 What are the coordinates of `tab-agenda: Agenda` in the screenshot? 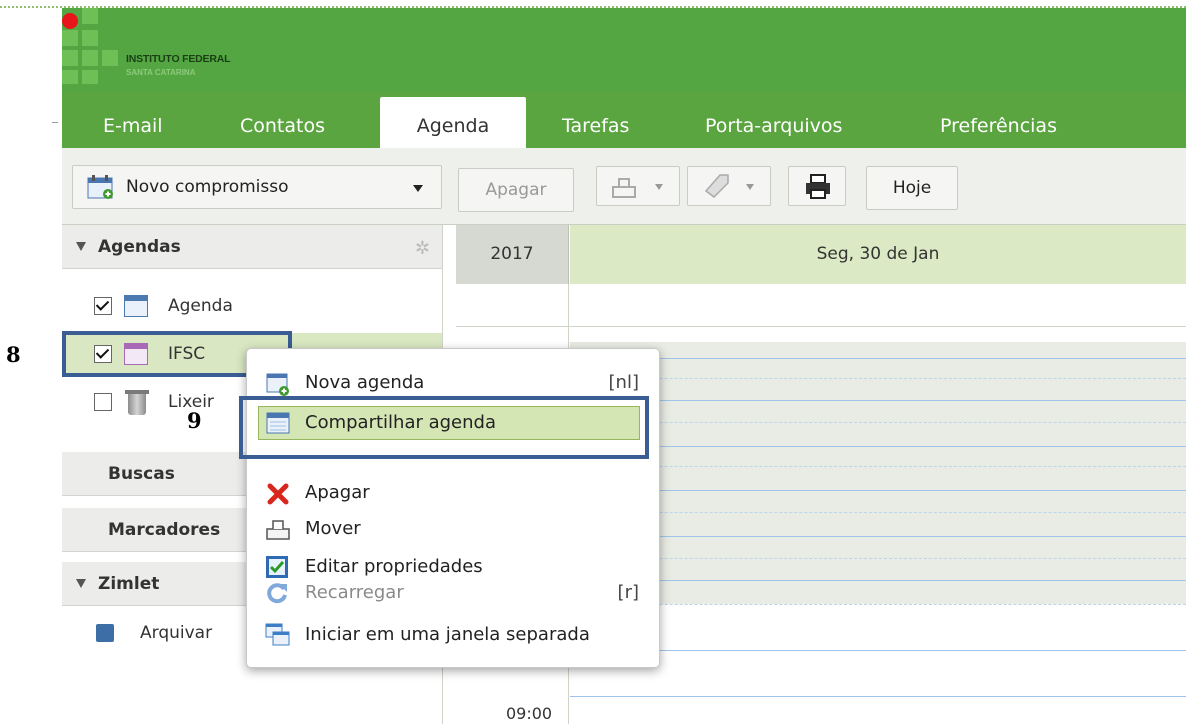 It's located at (453, 122).